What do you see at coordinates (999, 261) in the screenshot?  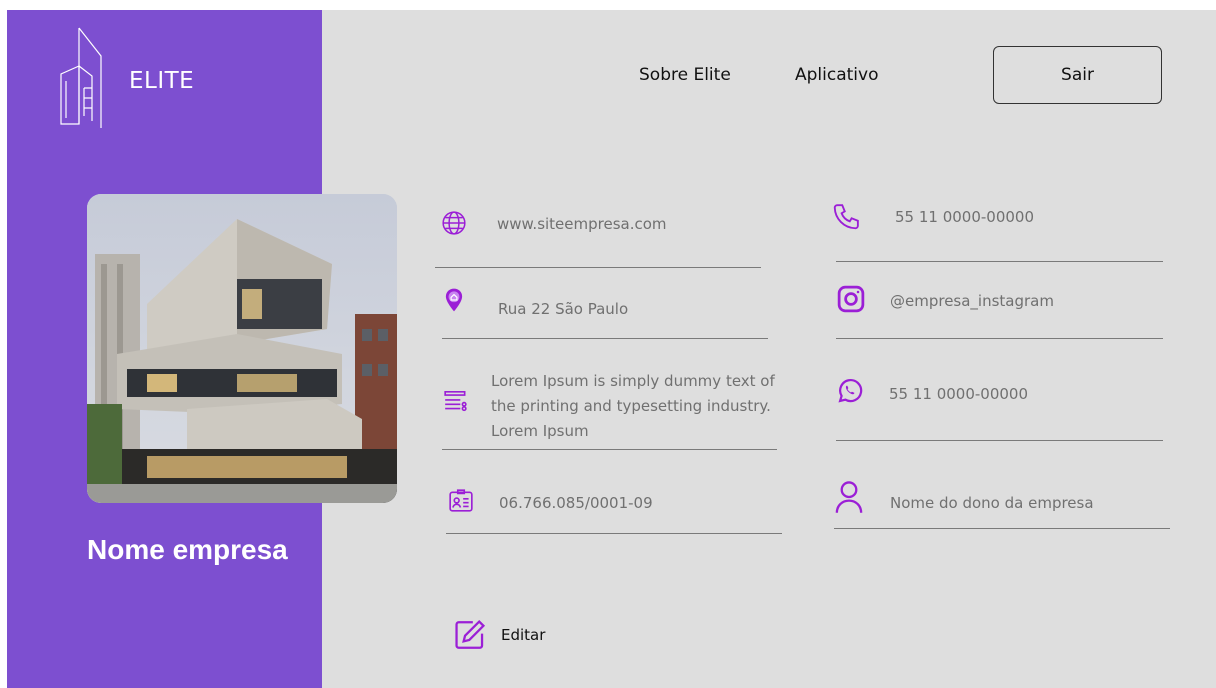 I see `phone-underline` at bounding box center [999, 261].